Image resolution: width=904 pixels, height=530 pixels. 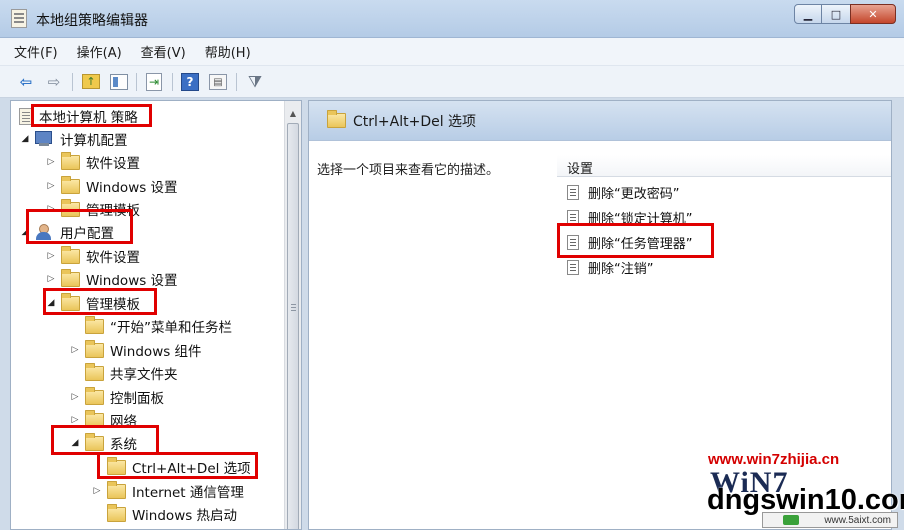 I want to click on setting-label: 删除“更改密码”, so click(x=634, y=194).